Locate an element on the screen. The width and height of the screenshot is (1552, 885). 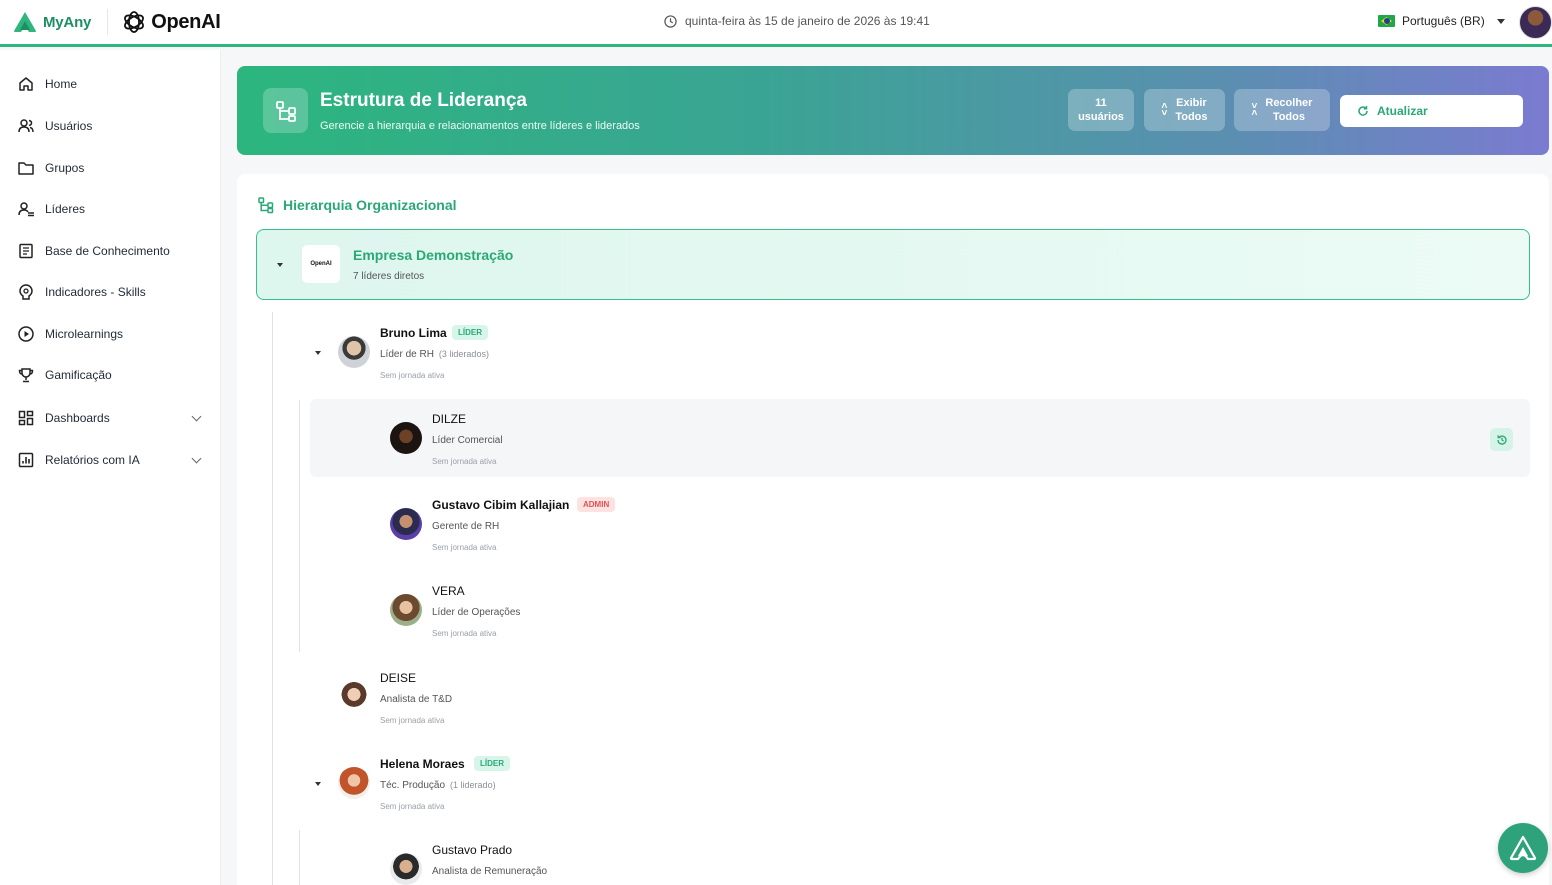
sidebar-item-label: Usuários is located at coordinates (69, 126).